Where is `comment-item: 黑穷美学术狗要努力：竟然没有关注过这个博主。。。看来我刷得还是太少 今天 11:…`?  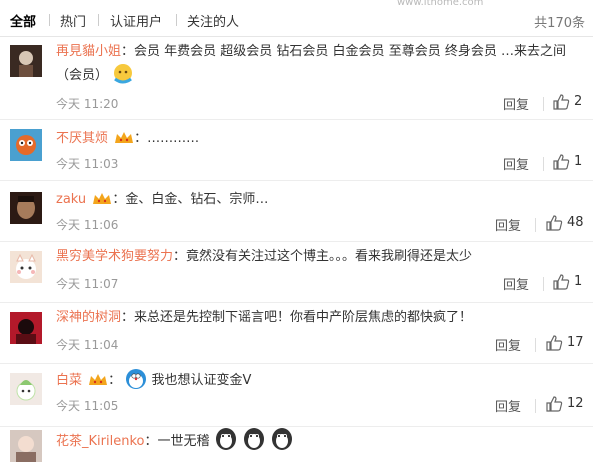 comment-item: 黑穷美学术狗要努力：竟然没有关注过这个博主。。。看来我刷得还是太少 今天 11:… is located at coordinates (296, 272).